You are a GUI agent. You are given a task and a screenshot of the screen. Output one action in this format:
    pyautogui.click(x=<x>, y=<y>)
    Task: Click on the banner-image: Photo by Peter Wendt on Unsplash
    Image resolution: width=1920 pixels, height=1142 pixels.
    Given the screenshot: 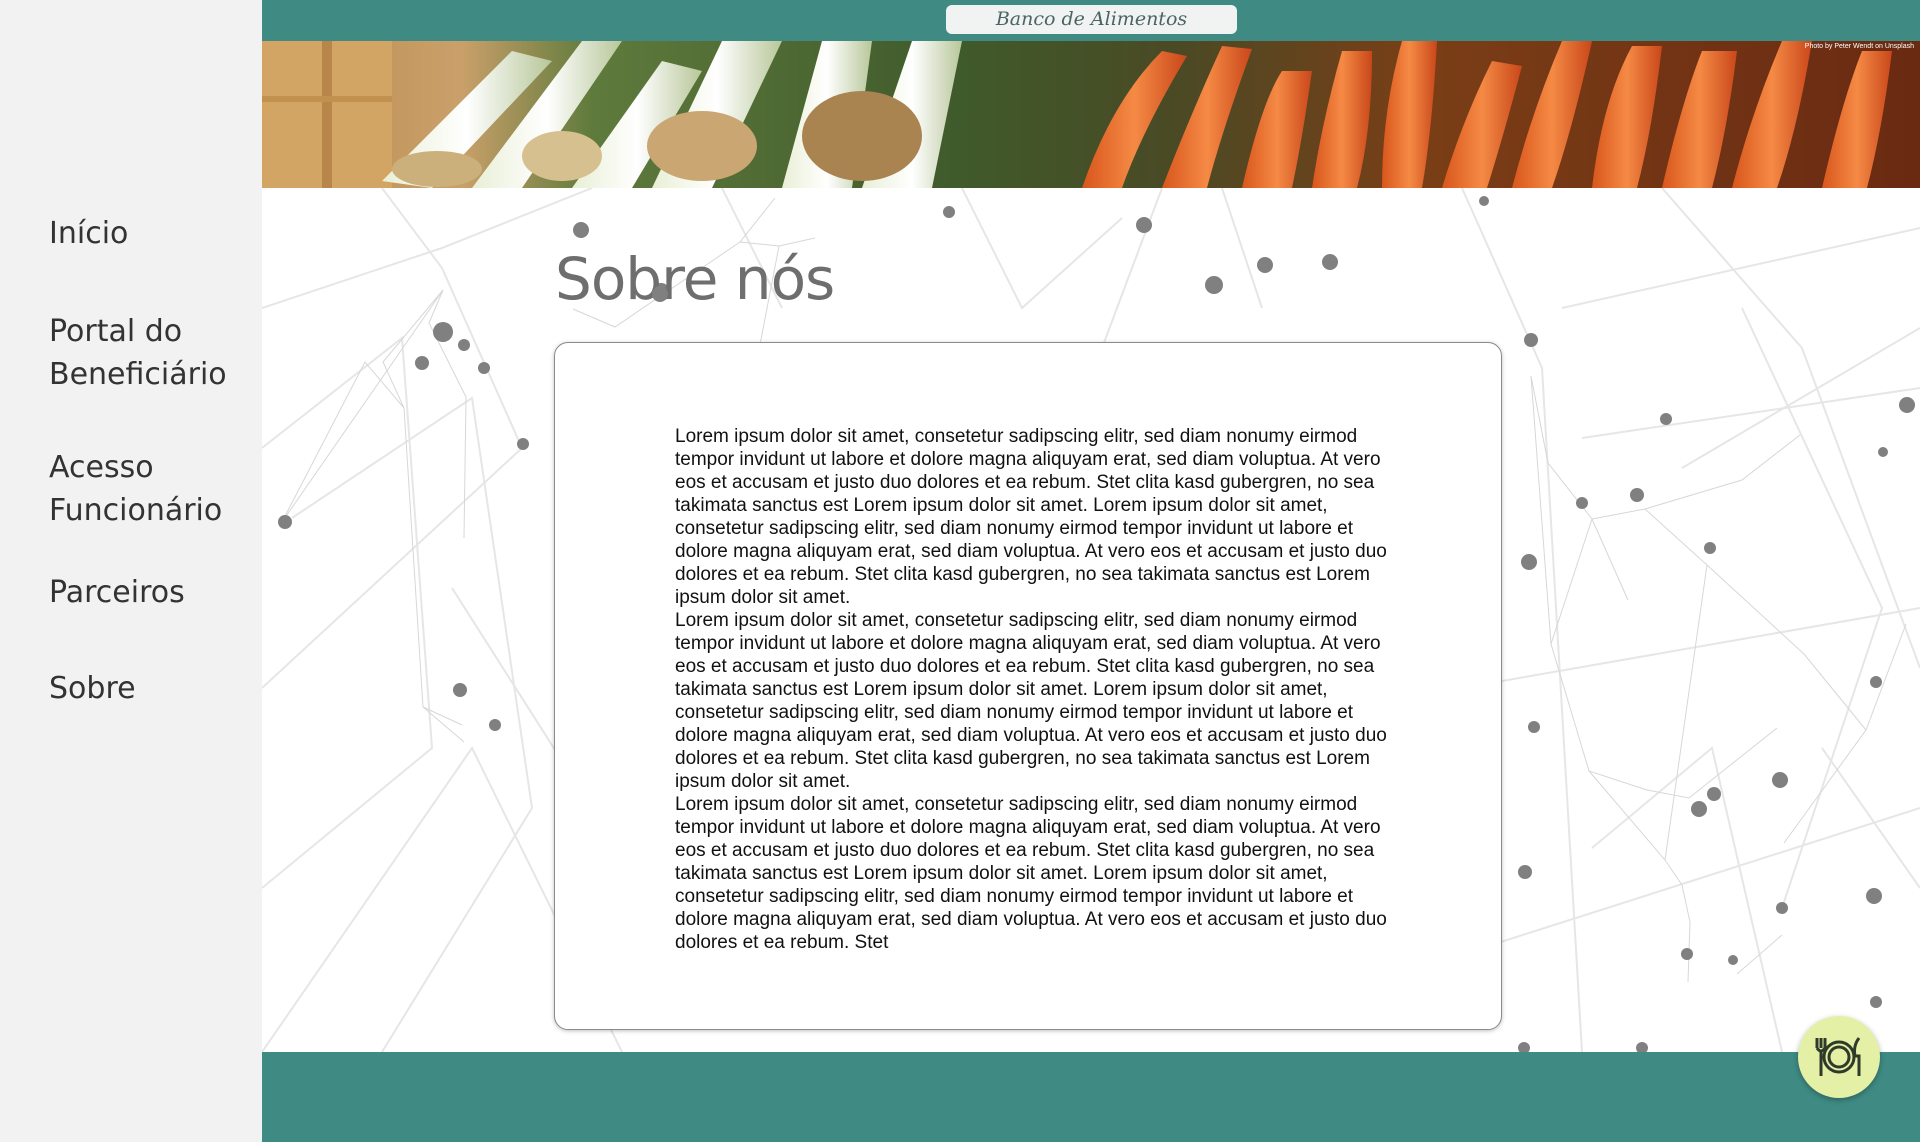 What is the action you would take?
    pyautogui.click(x=1091, y=114)
    